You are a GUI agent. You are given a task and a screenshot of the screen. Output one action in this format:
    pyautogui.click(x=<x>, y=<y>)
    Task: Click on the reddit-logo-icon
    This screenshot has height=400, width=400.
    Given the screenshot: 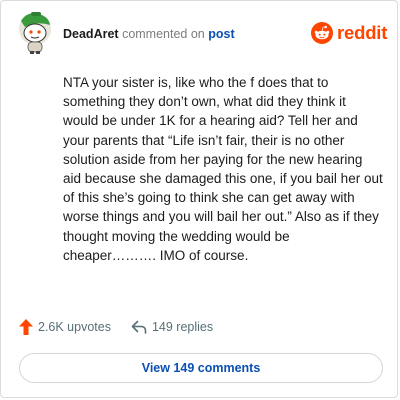 What is the action you would take?
    pyautogui.click(x=322, y=33)
    